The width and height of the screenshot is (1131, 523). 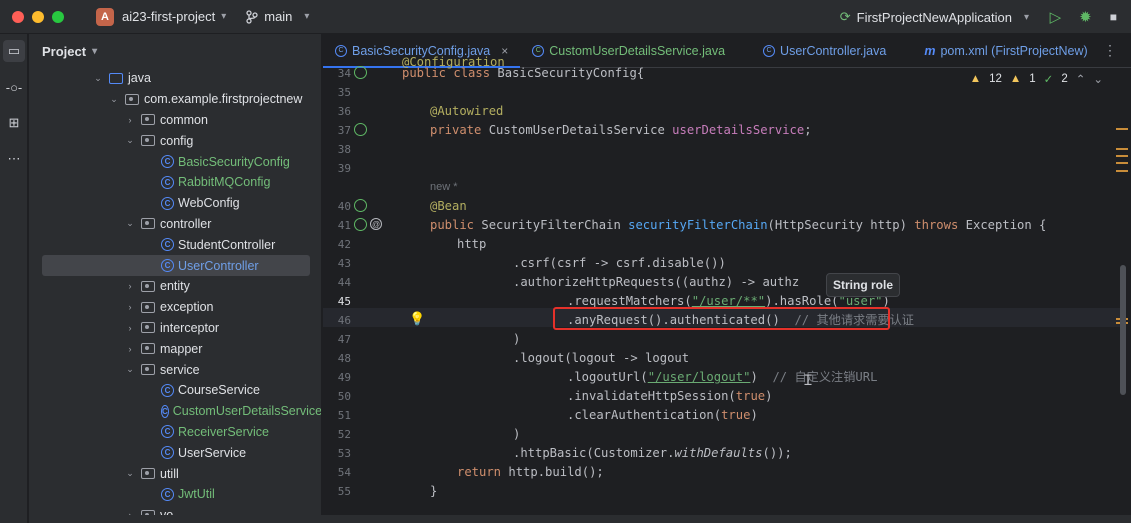 I want to click on more-tools-icon: ⋯, so click(x=14, y=159).